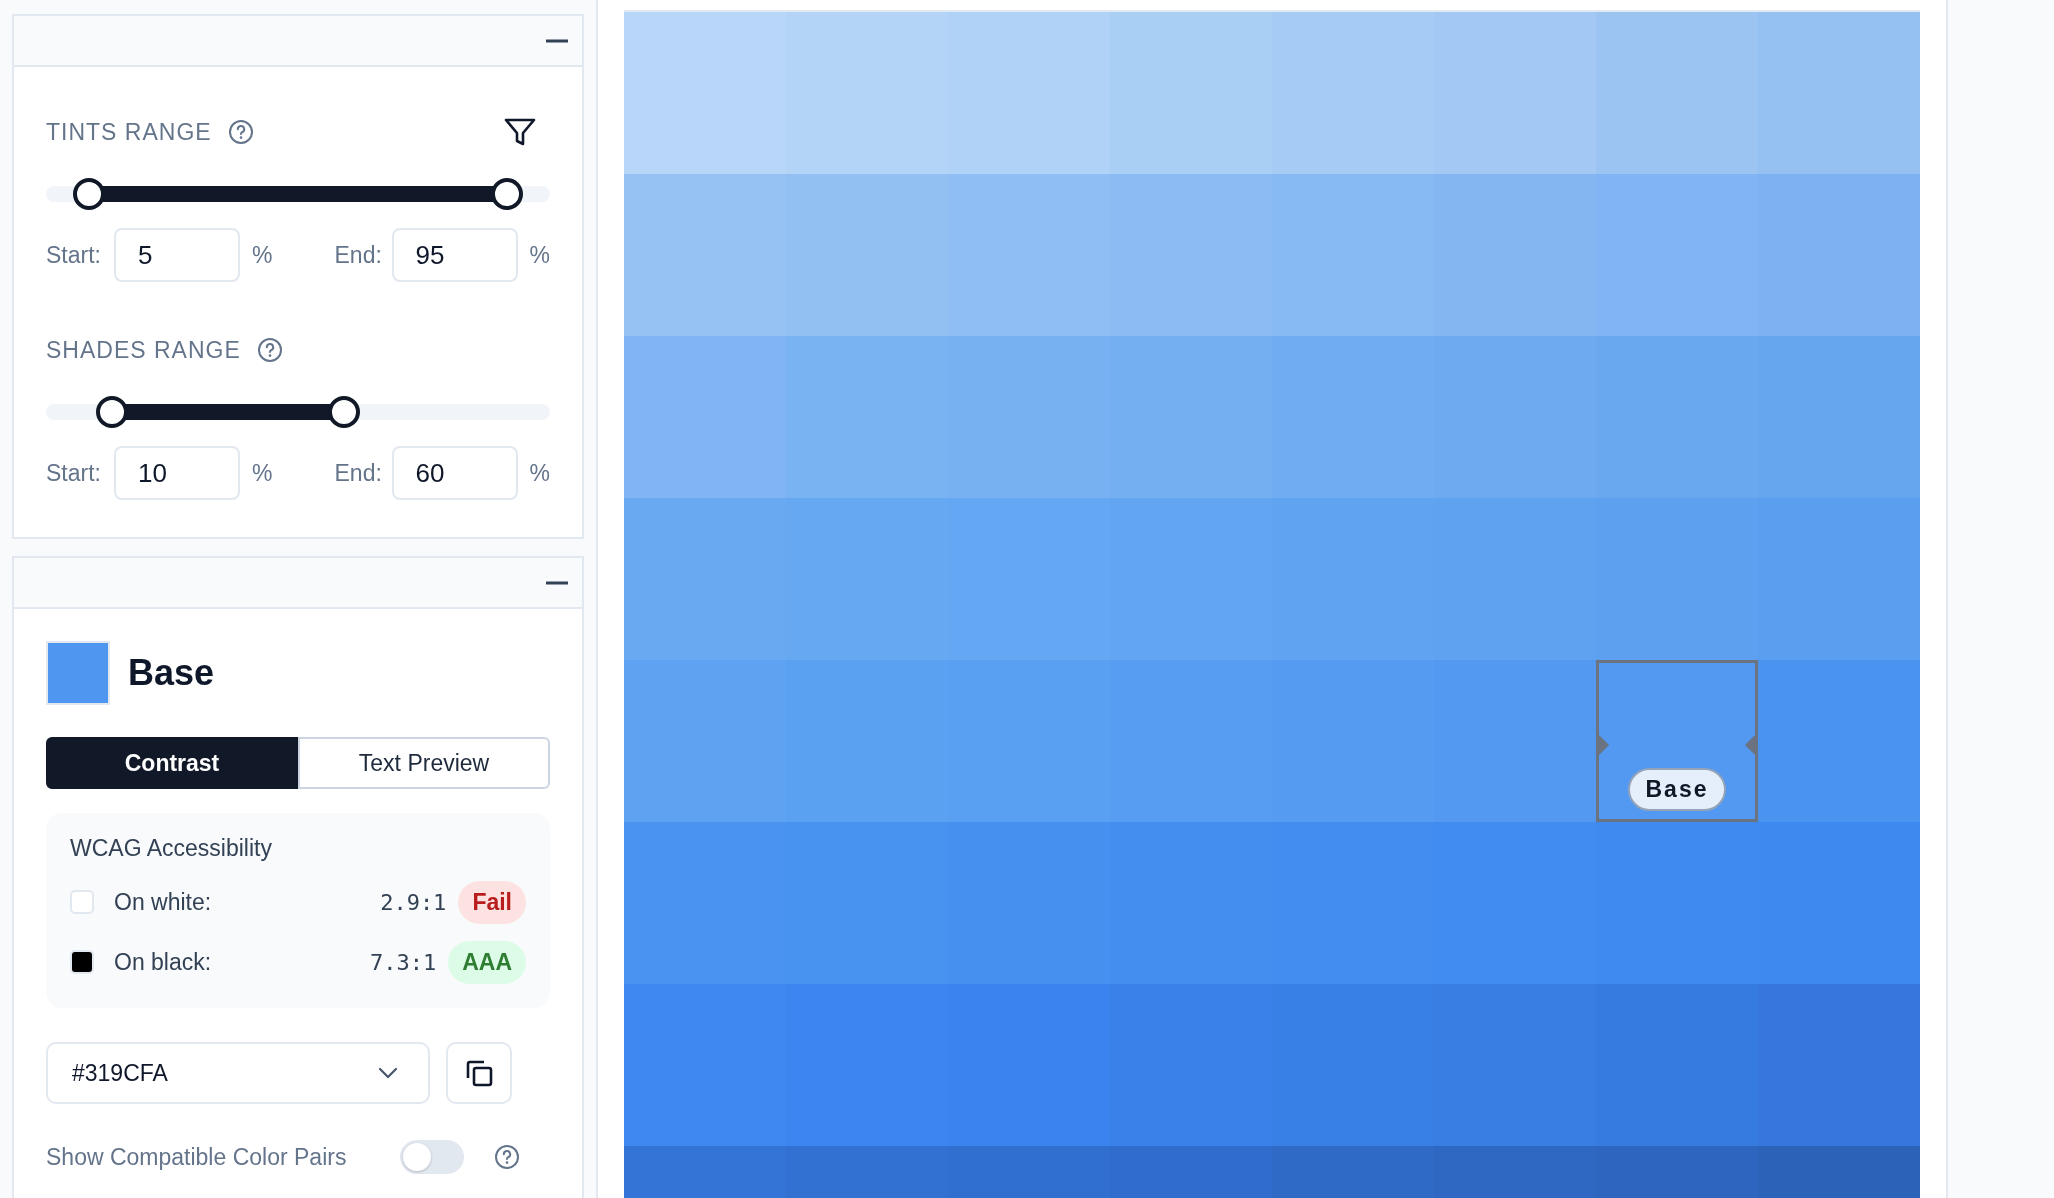  What do you see at coordinates (1677, 789) in the screenshot?
I see `base-tag: Base` at bounding box center [1677, 789].